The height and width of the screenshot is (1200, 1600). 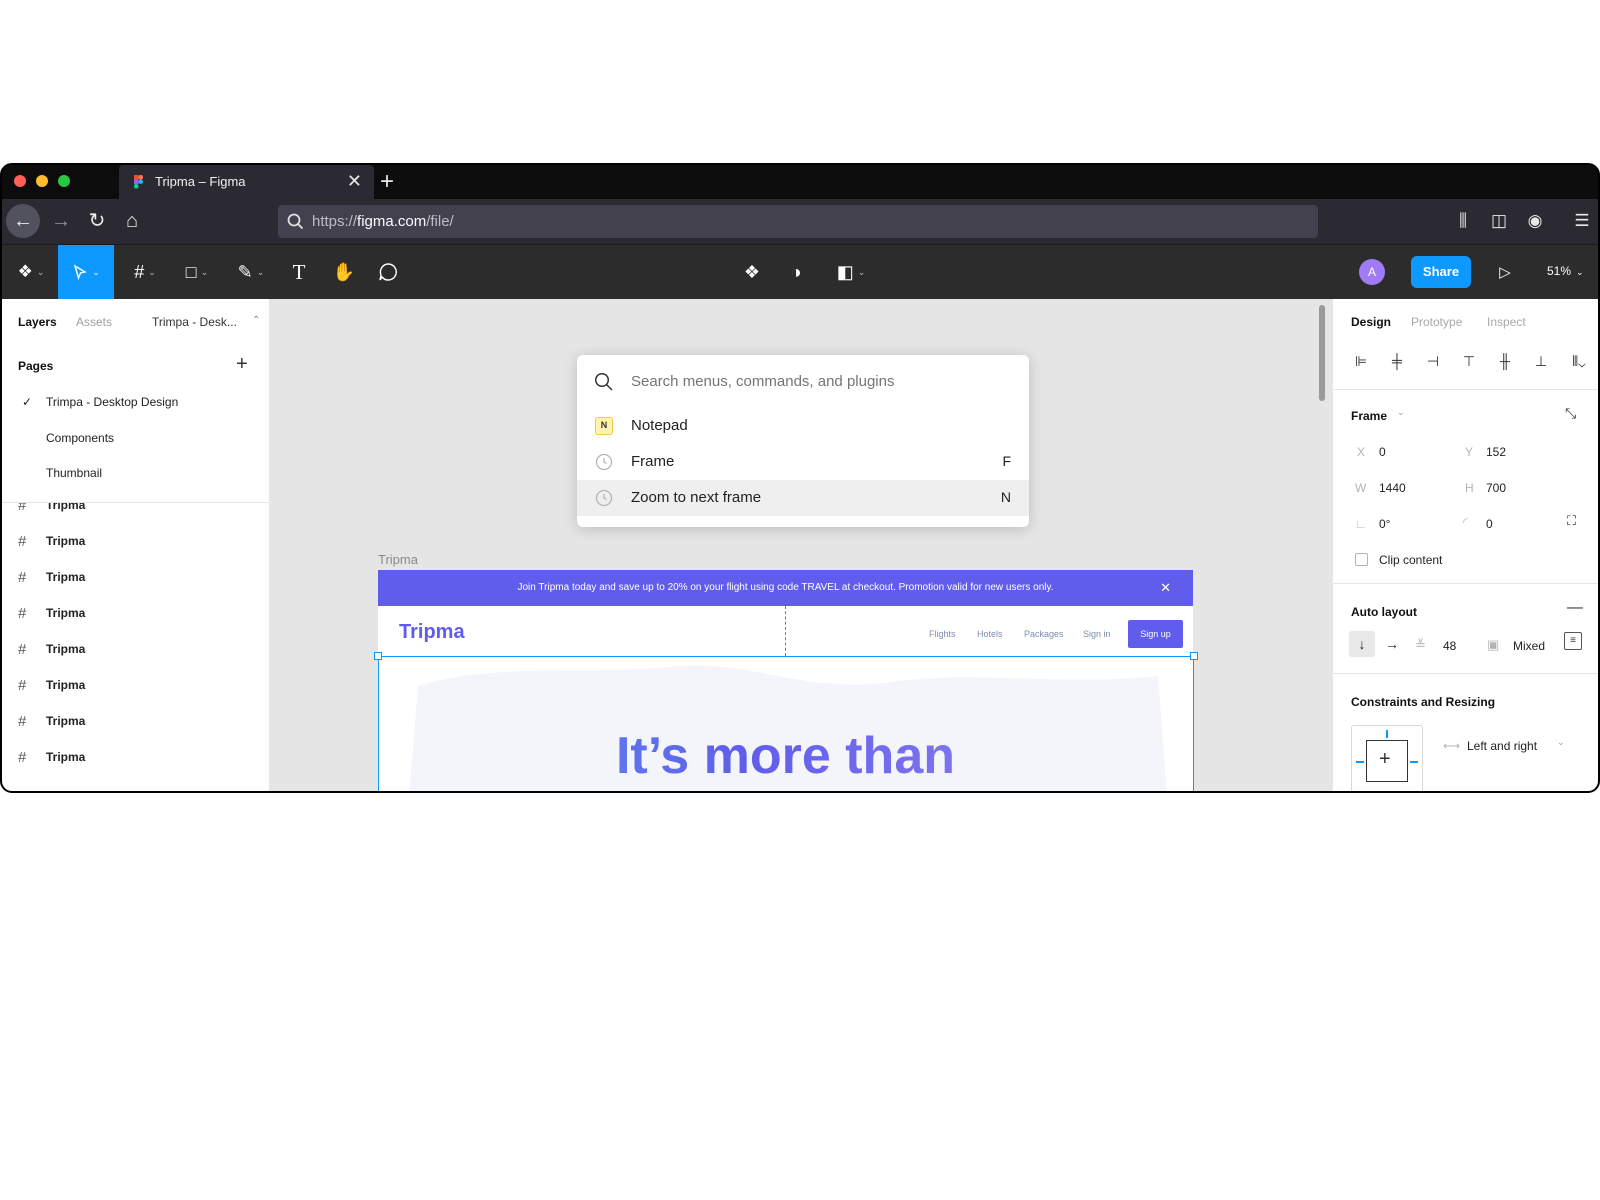 What do you see at coordinates (1387, 734) in the screenshot?
I see `top-constraint` at bounding box center [1387, 734].